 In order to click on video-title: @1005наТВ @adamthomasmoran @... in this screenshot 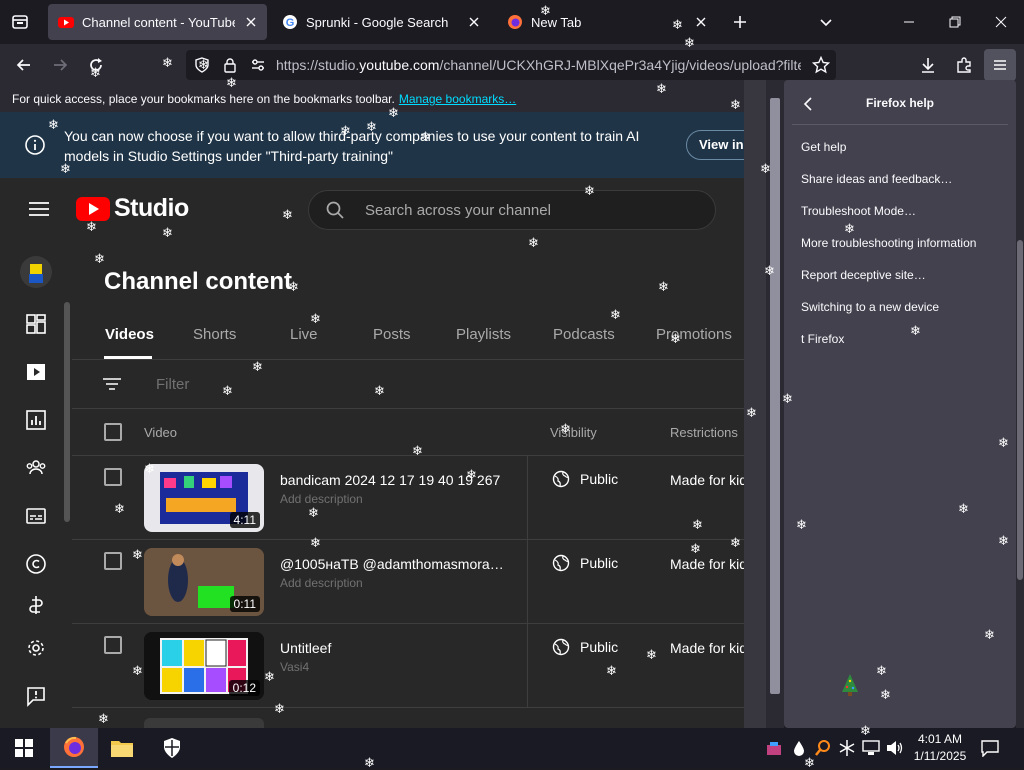, I will do `click(395, 564)`.